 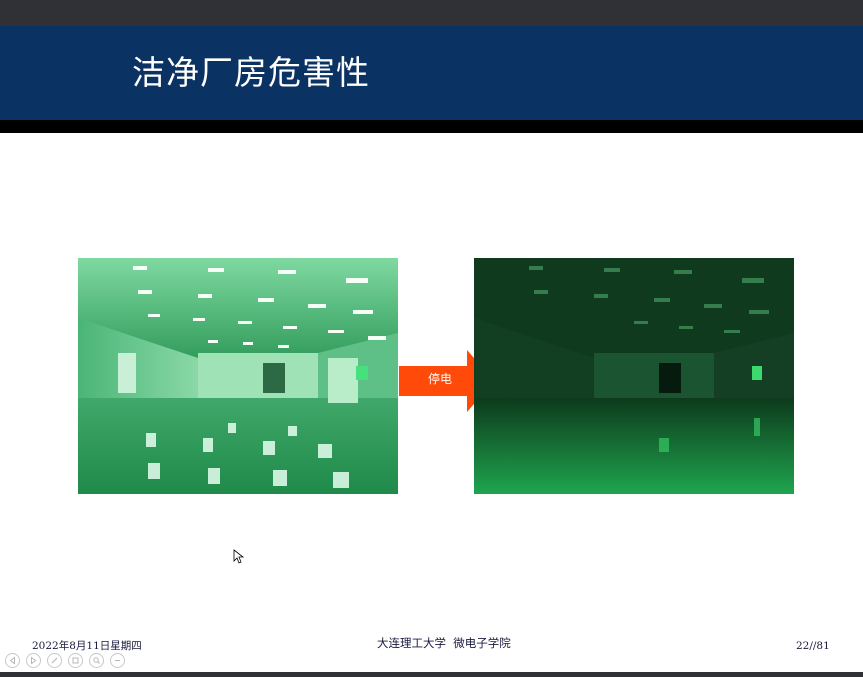 I want to click on viewer-top-bar, so click(x=431, y=13).